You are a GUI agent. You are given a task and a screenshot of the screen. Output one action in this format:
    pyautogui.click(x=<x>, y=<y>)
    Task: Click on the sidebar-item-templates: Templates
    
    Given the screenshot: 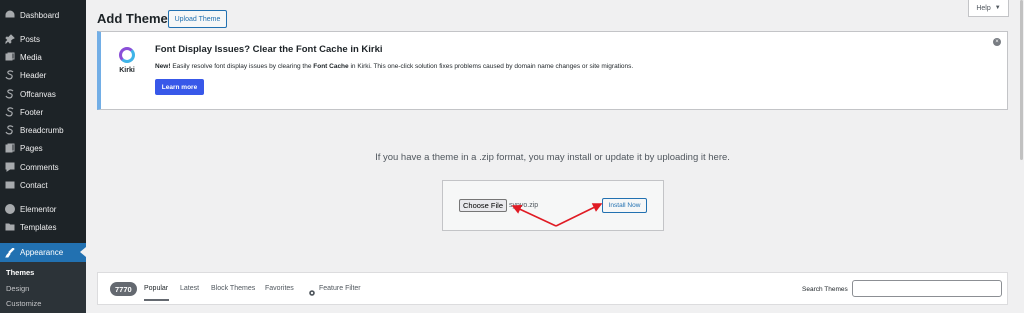 What is the action you would take?
    pyautogui.click(x=43, y=227)
    